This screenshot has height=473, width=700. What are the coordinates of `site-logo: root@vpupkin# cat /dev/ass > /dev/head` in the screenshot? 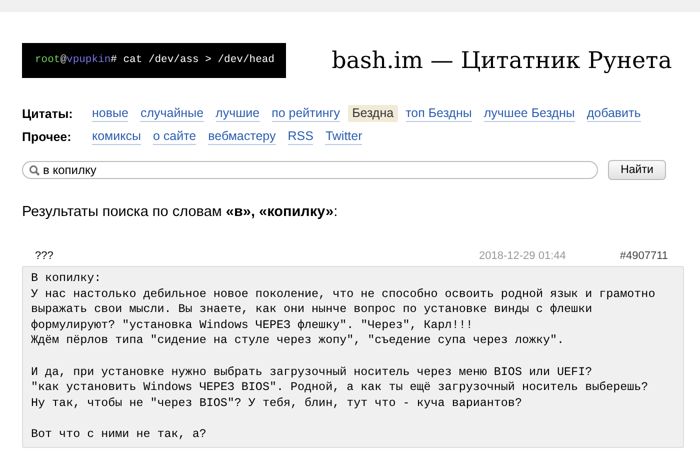 It's located at (154, 60).